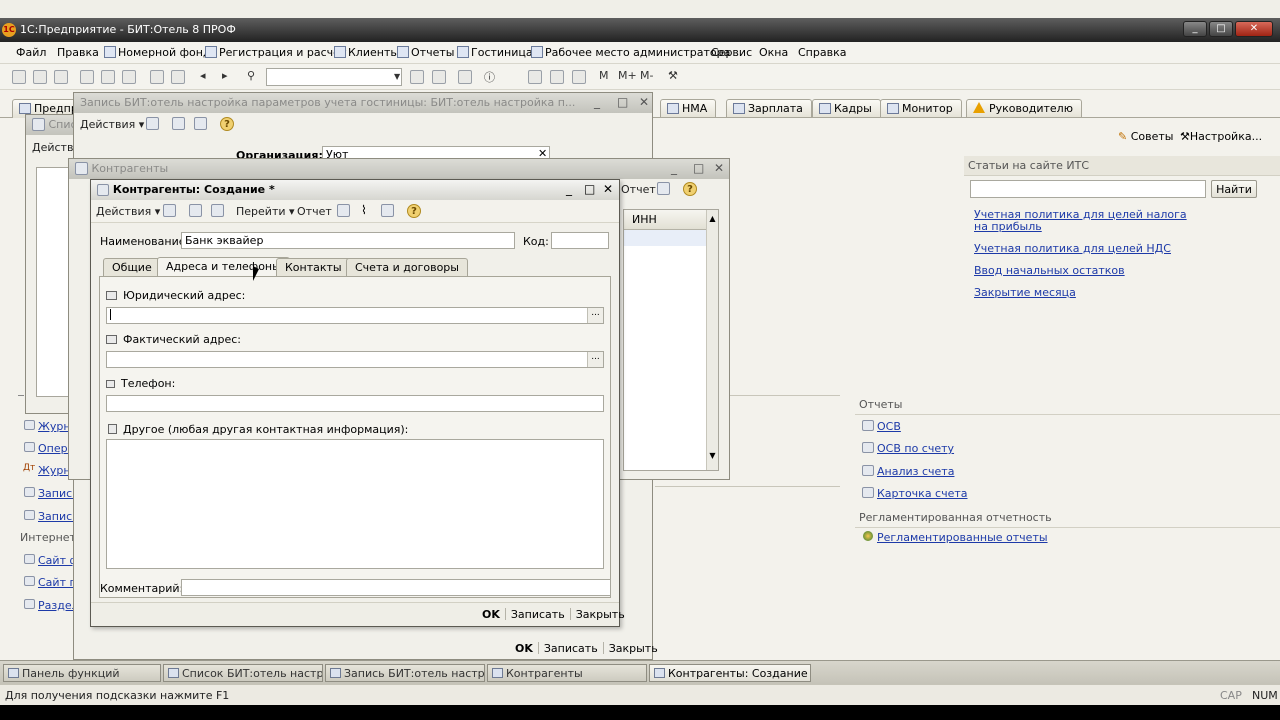 The width and height of the screenshot is (1280, 720). Describe the element at coordinates (1008, 226) in the screenshot. I see `link-tax-policy-line2: на прибыль` at that location.